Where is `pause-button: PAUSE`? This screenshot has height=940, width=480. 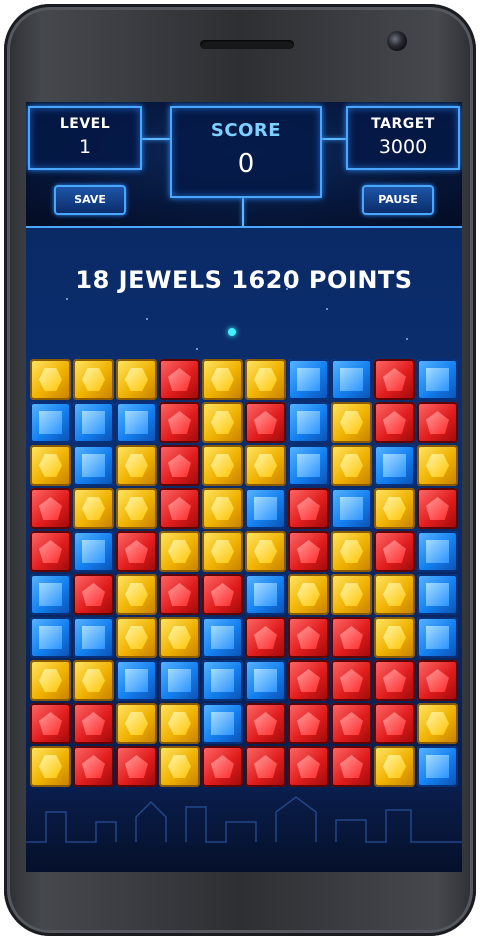 pause-button: PAUSE is located at coordinates (398, 200).